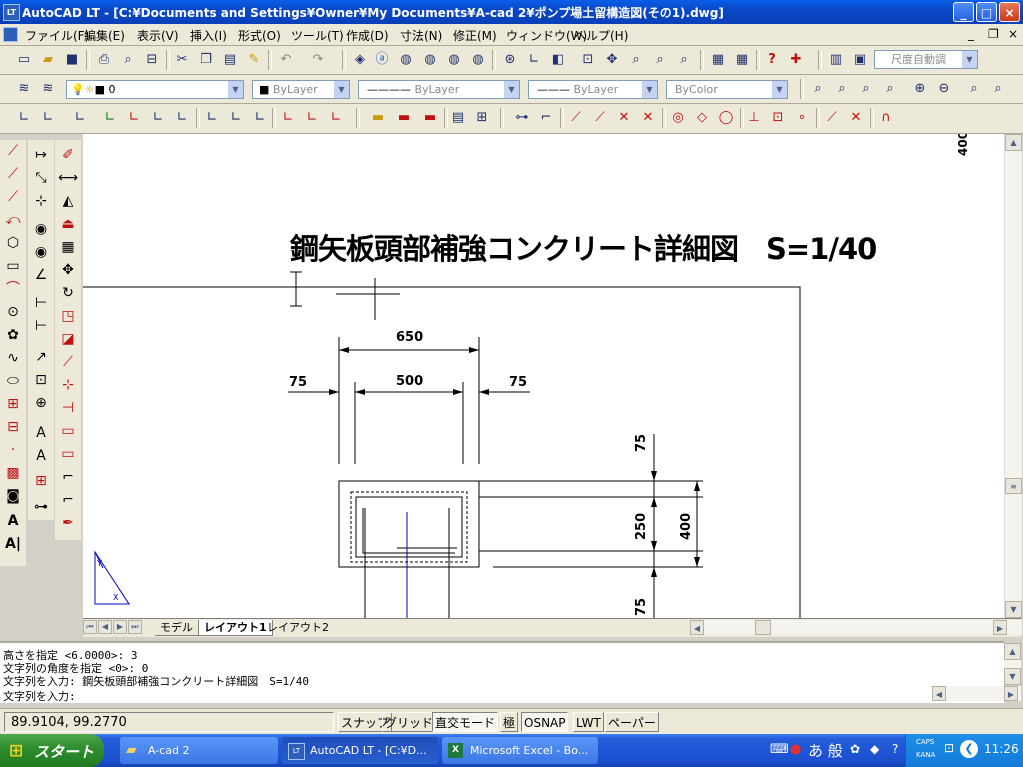 This screenshot has height=767, width=1023. Describe the element at coordinates (41, 433) in the screenshot. I see `dim-edit-icon: A` at that location.